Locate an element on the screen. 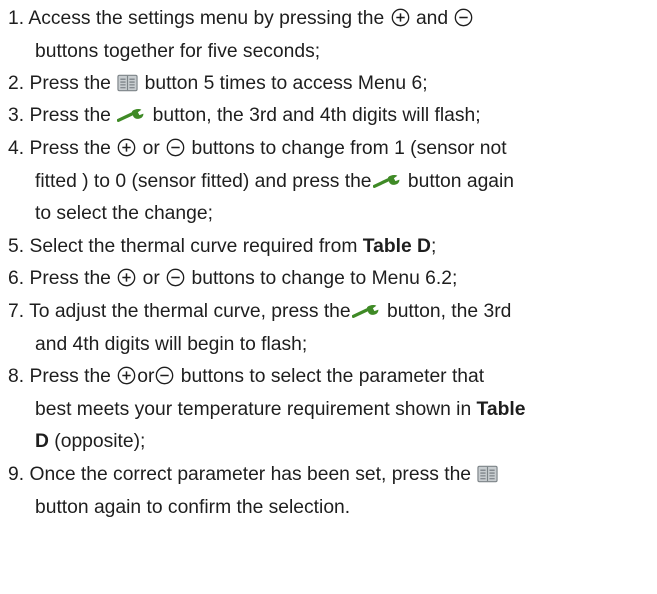 This screenshot has width=657, height=594. step-text: (opposite); is located at coordinates (100, 441).